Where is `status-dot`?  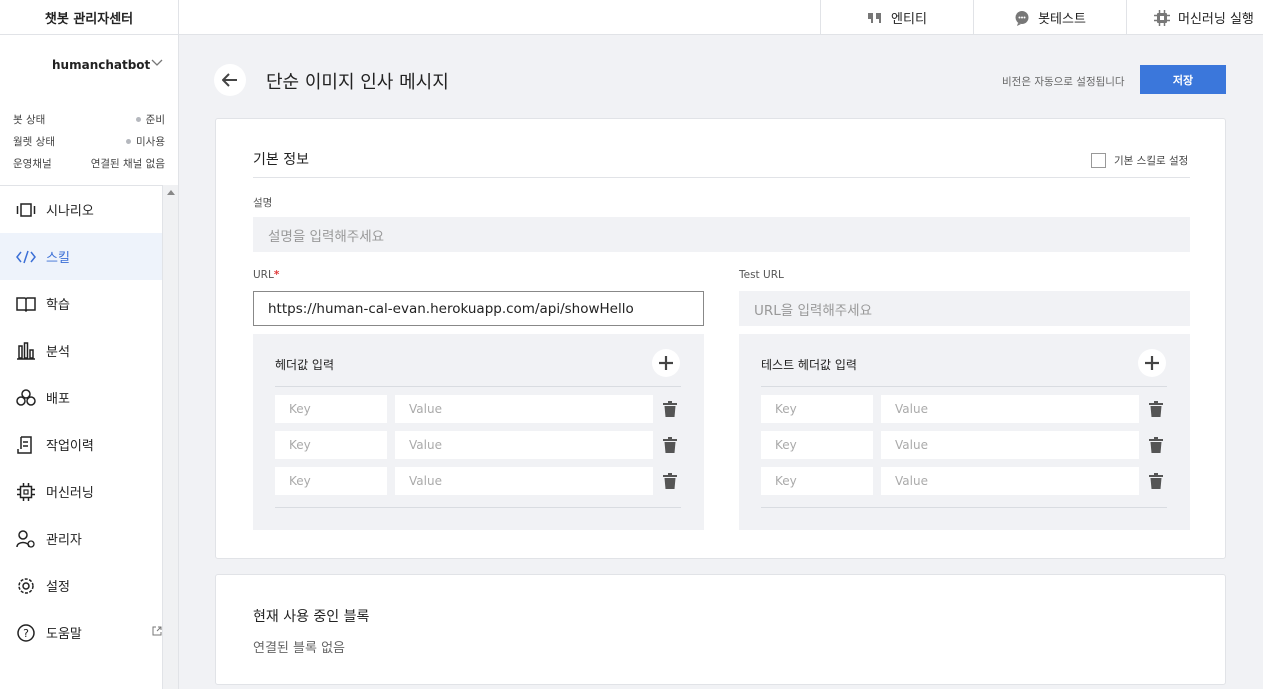
status-dot is located at coordinates (129, 141).